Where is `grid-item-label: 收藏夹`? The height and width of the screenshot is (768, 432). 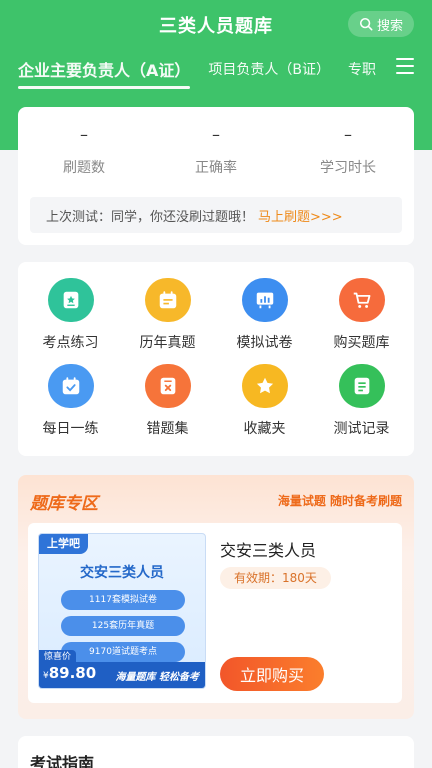
grid-item-label: 收藏夹 is located at coordinates (264, 429).